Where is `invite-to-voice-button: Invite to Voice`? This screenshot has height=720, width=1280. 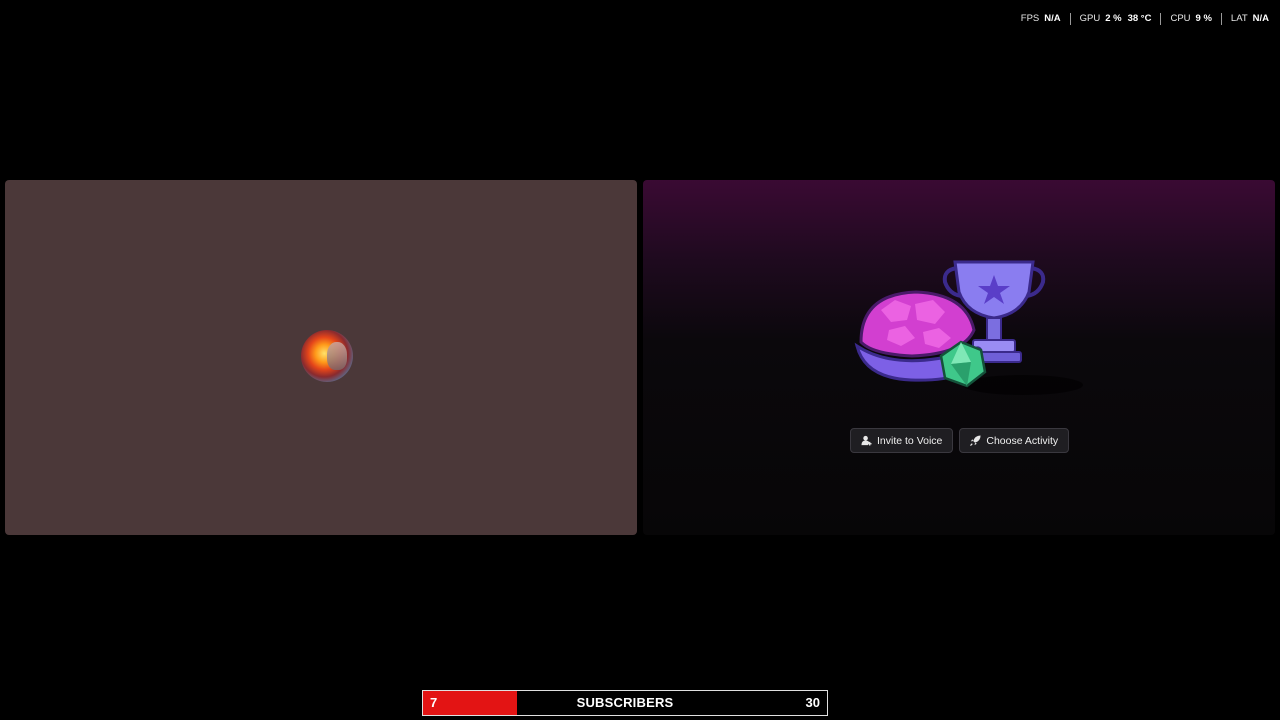 invite-to-voice-button: Invite to Voice is located at coordinates (902, 440).